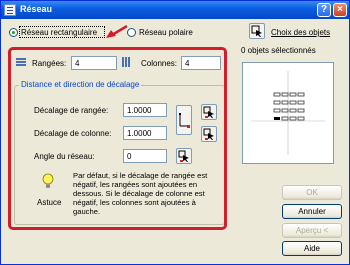  I want to click on window-title: Réseau, so click(36, 9).